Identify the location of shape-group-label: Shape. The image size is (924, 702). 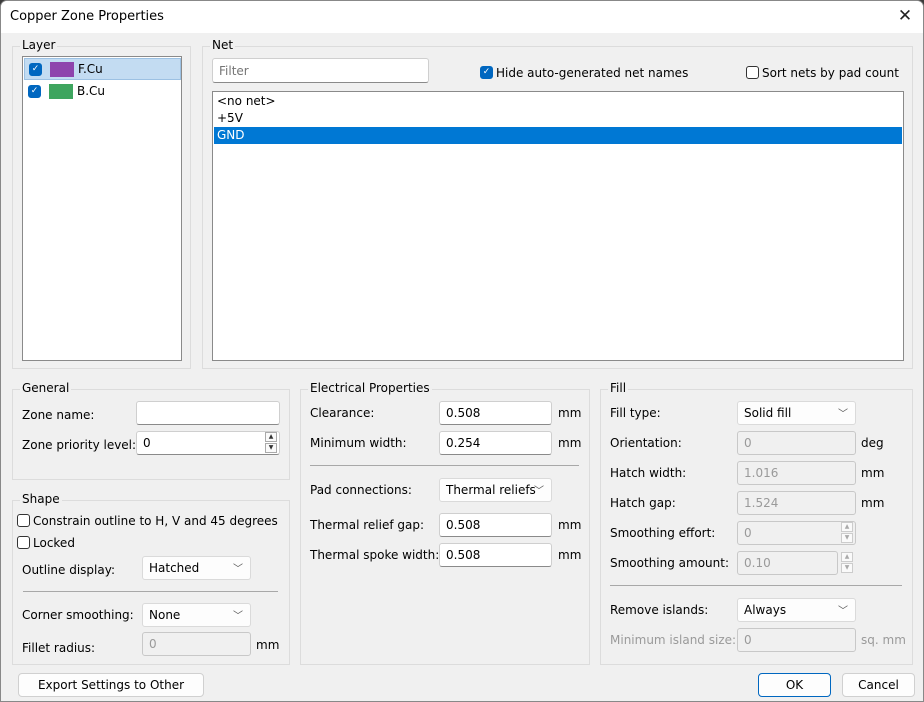
(41, 499).